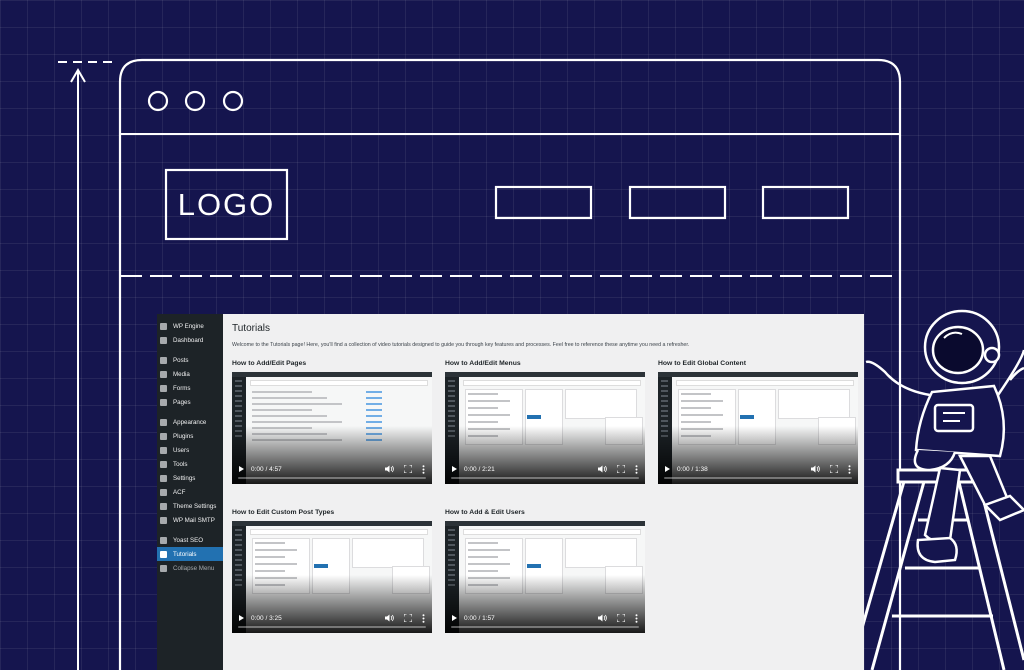  What do you see at coordinates (545, 428) in the screenshot?
I see `video-player: 0:00 / 2:21` at bounding box center [545, 428].